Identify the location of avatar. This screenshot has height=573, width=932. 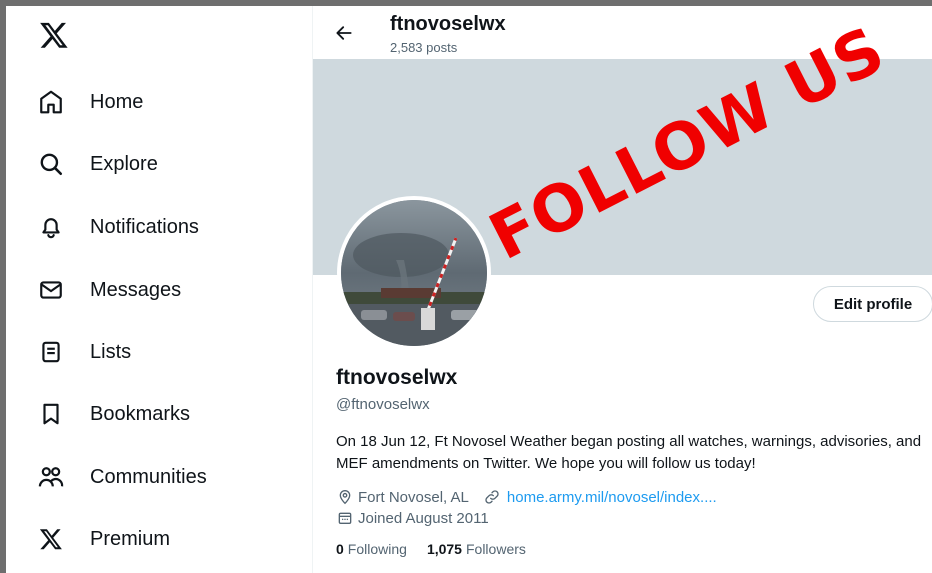
(414, 273).